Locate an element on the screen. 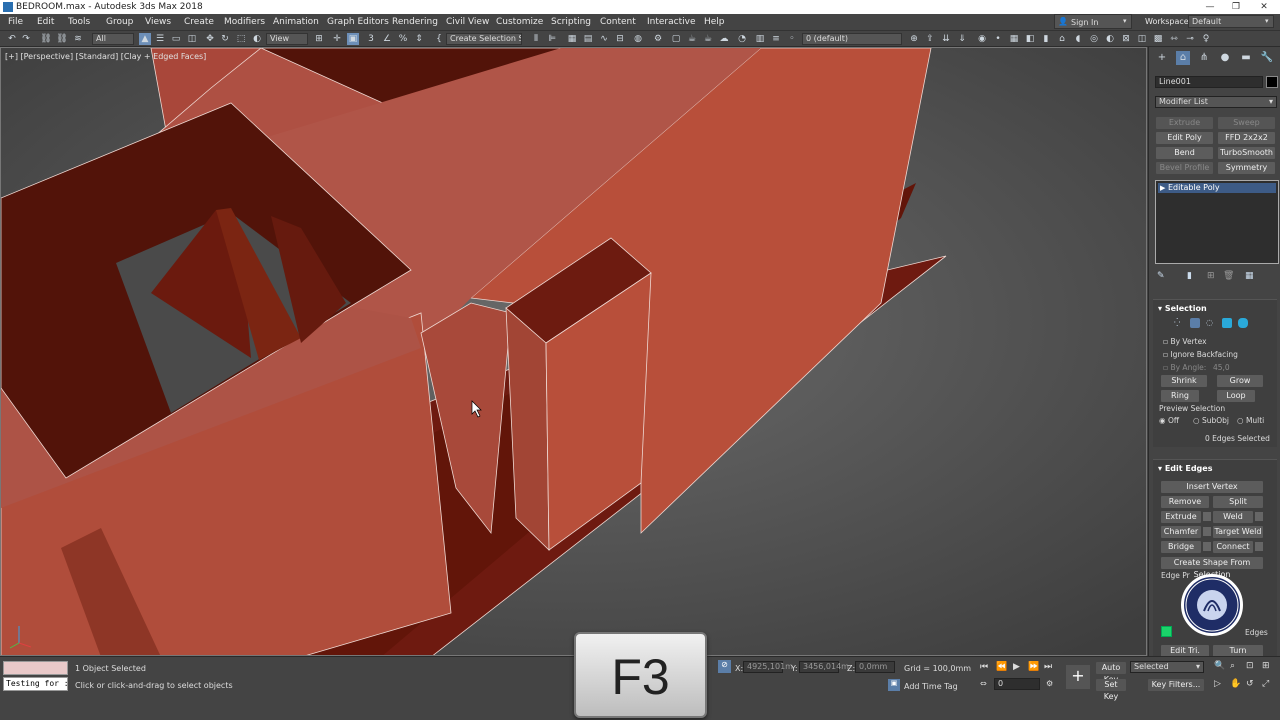 Image resolution: width=1280 pixels, height=720 pixels. unlink-icon: ⛓ is located at coordinates (62, 39).